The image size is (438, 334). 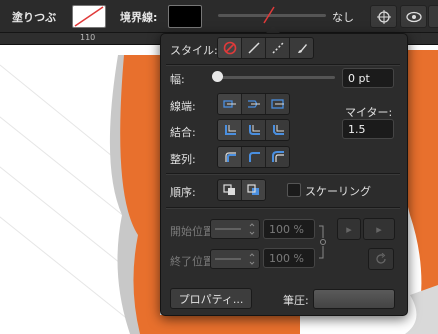 I want to click on none-slash-icon, so click(x=89, y=16).